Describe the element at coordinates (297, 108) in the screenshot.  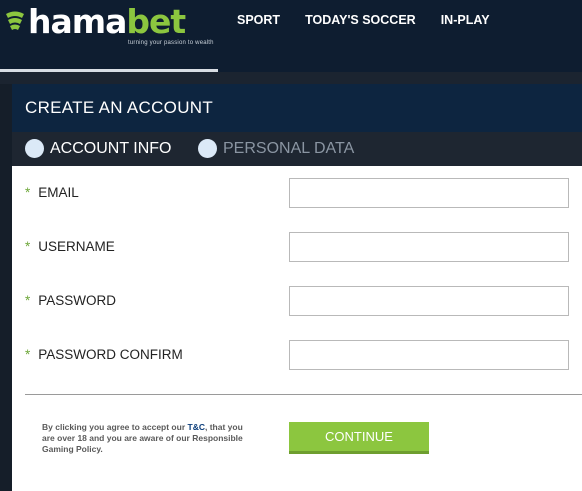
I see `form-header: CREATE AN ACCOUNT` at that location.